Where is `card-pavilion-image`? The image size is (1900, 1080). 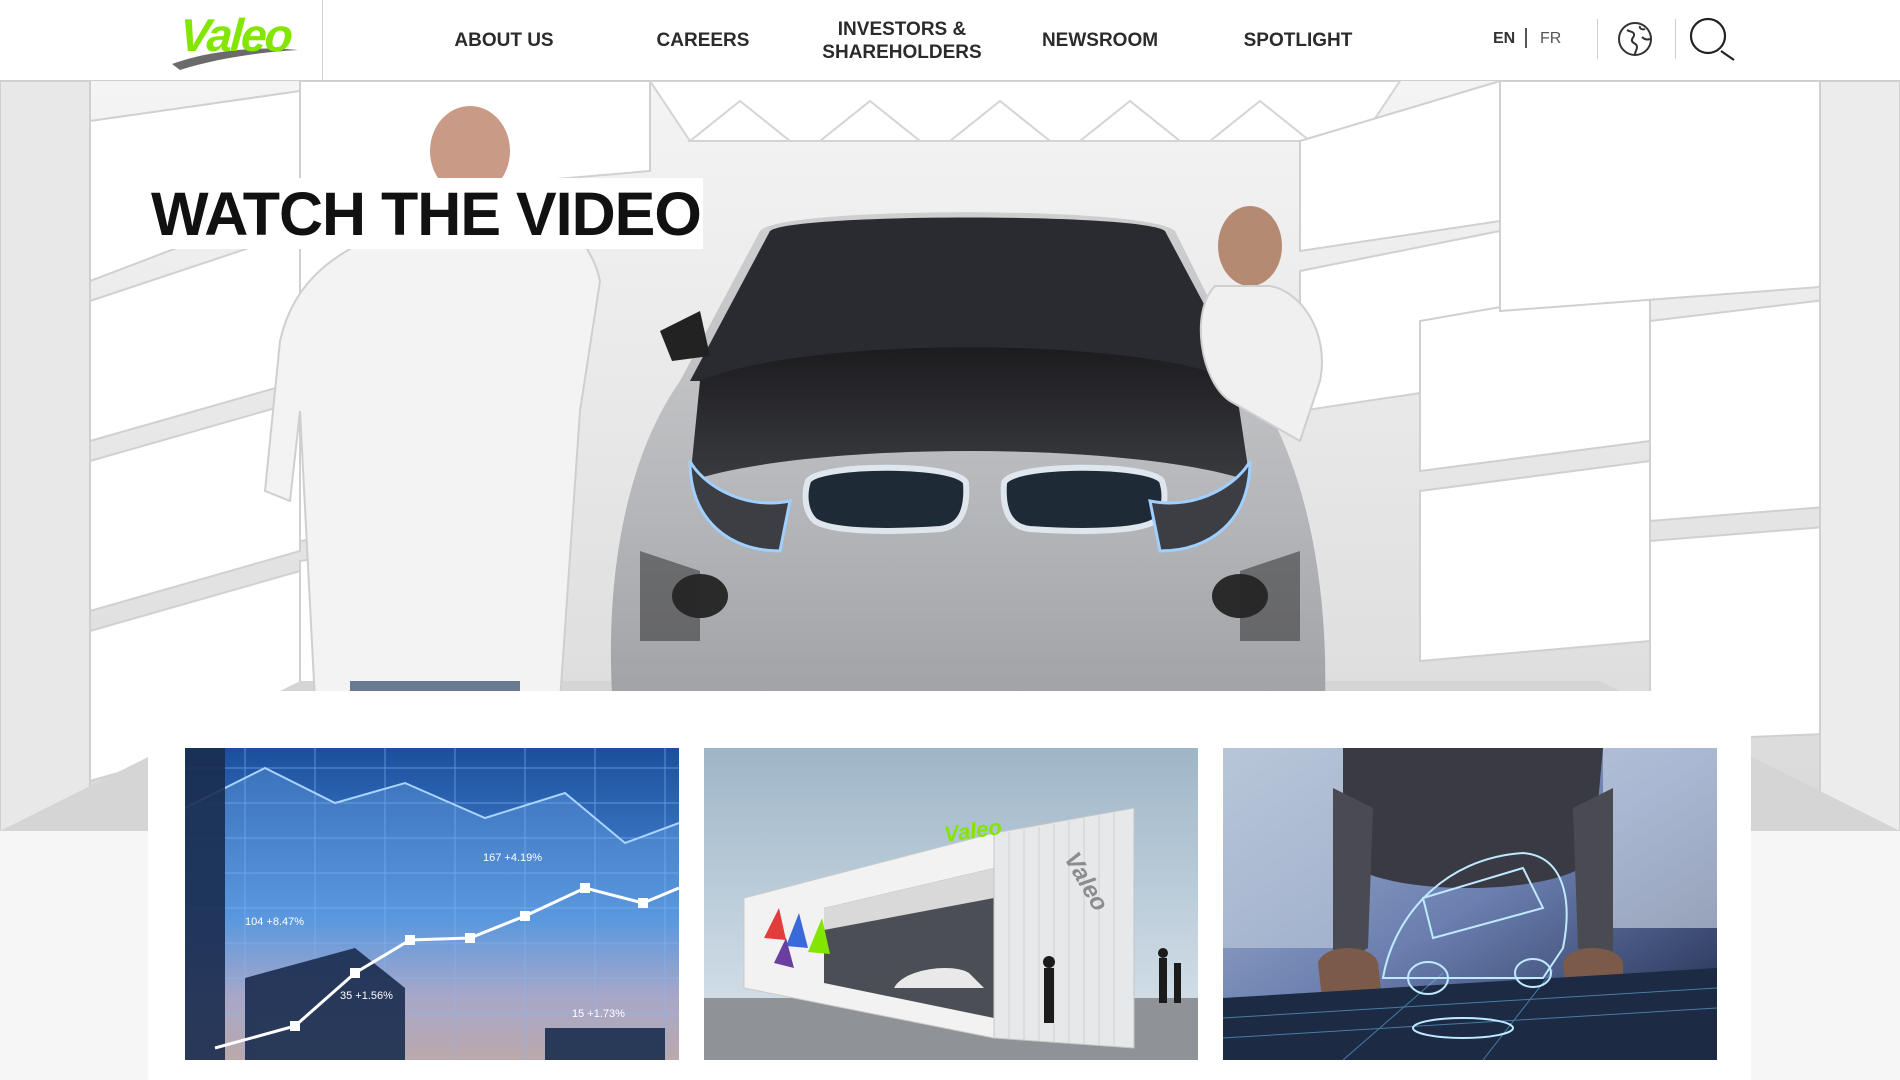
card-pavilion-image is located at coordinates (951, 904).